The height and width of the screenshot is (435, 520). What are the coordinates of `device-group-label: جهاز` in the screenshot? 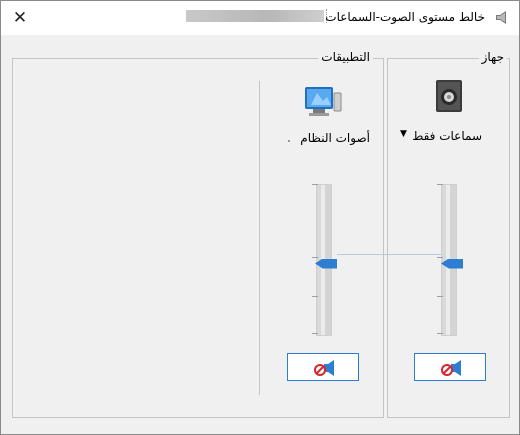 It's located at (492, 57).